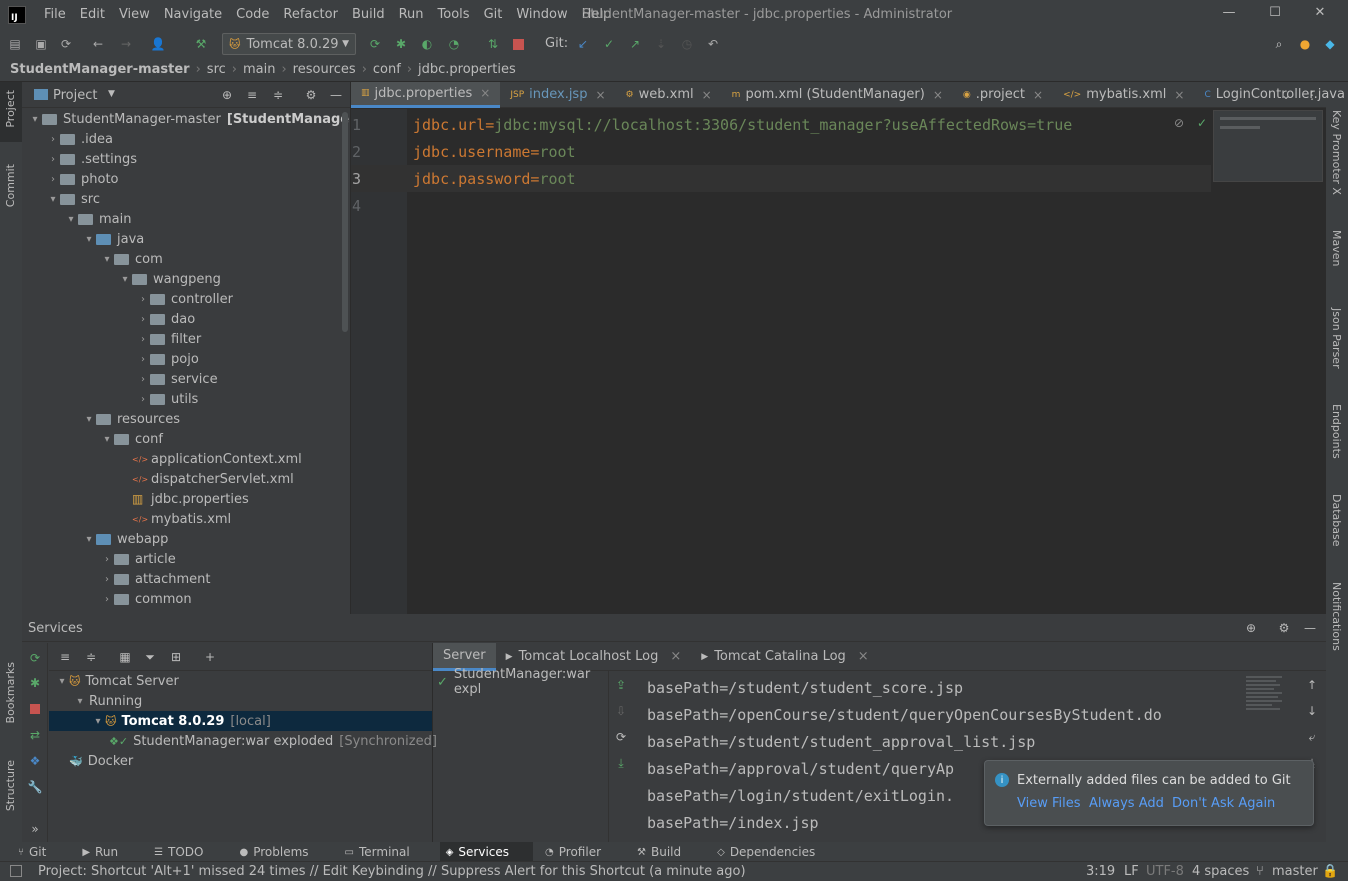 Image resolution: width=1348 pixels, height=881 pixels. I want to click on project-tree-item: › article, so click(138, 559).